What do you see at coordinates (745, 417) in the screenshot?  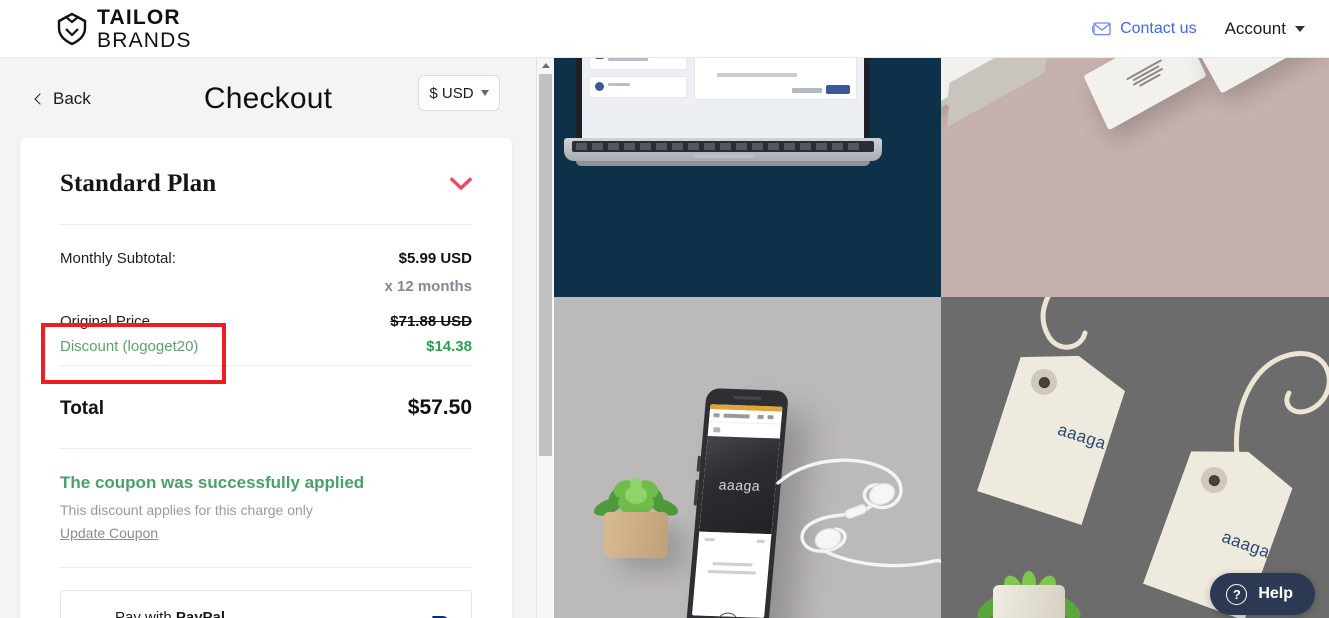 I see `instagram-header` at bounding box center [745, 417].